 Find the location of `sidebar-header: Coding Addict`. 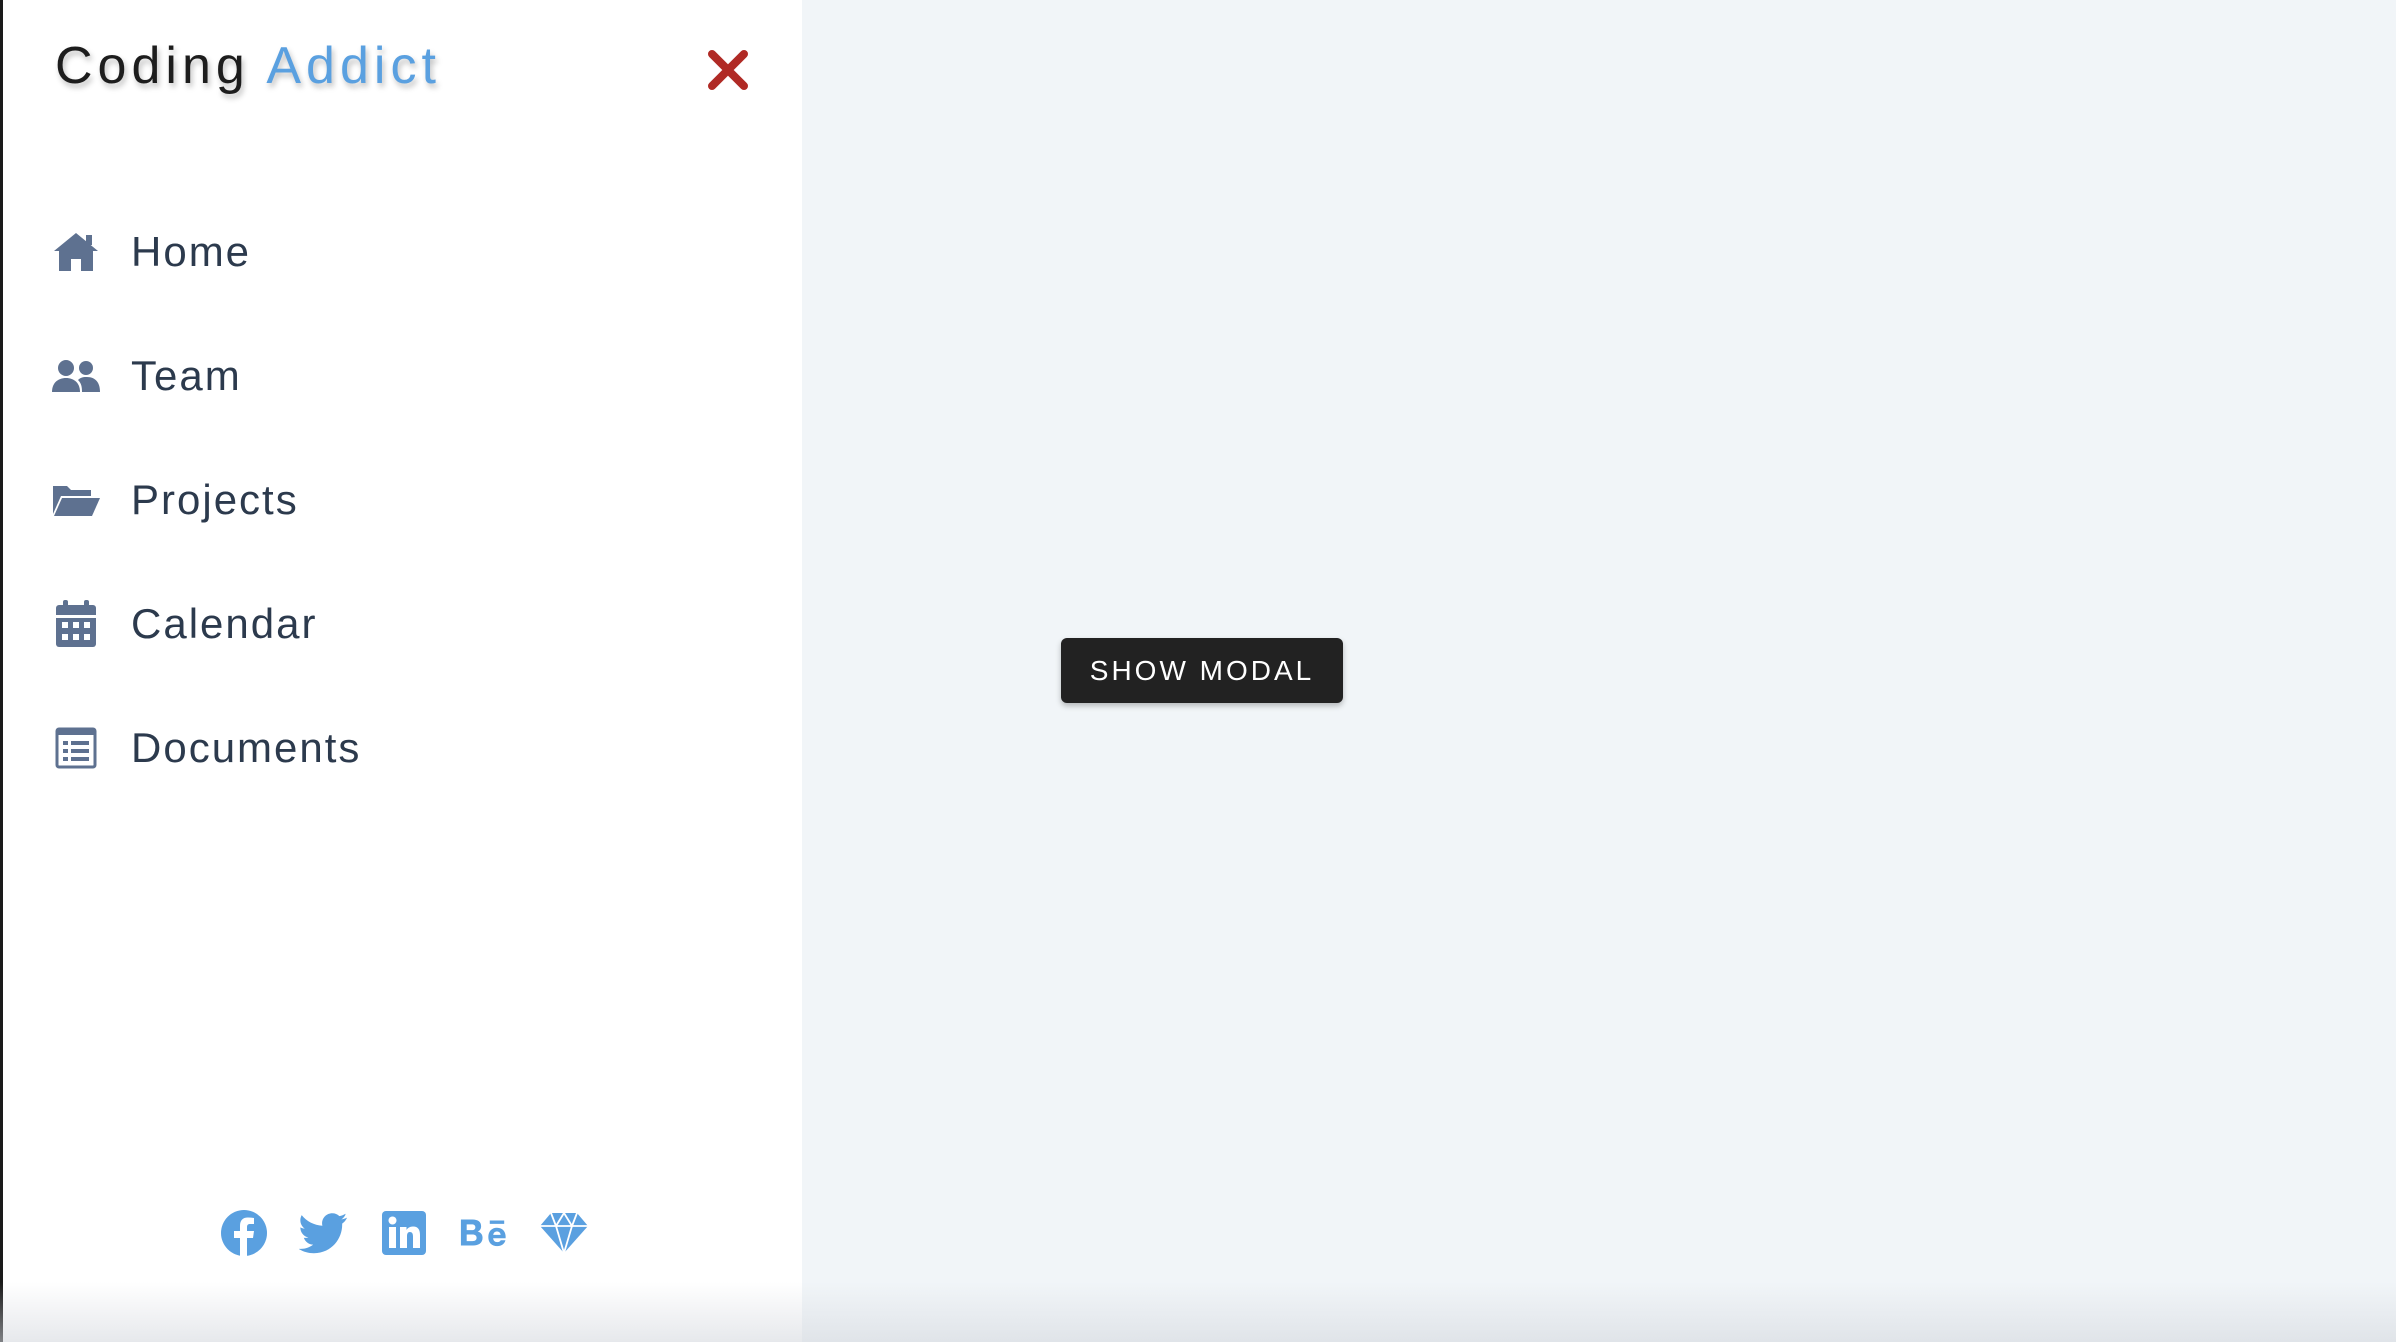

sidebar-header: Coding Addict is located at coordinates (404, 71).